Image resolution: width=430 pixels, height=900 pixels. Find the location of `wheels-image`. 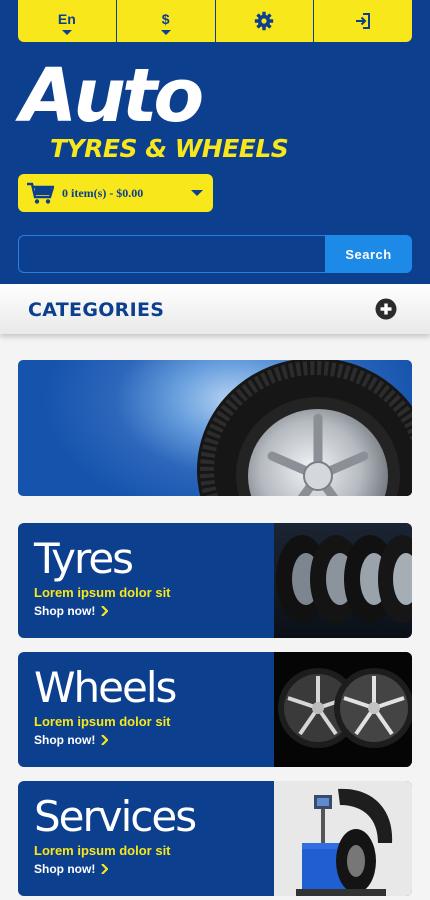

wheels-image is located at coordinates (343, 709).